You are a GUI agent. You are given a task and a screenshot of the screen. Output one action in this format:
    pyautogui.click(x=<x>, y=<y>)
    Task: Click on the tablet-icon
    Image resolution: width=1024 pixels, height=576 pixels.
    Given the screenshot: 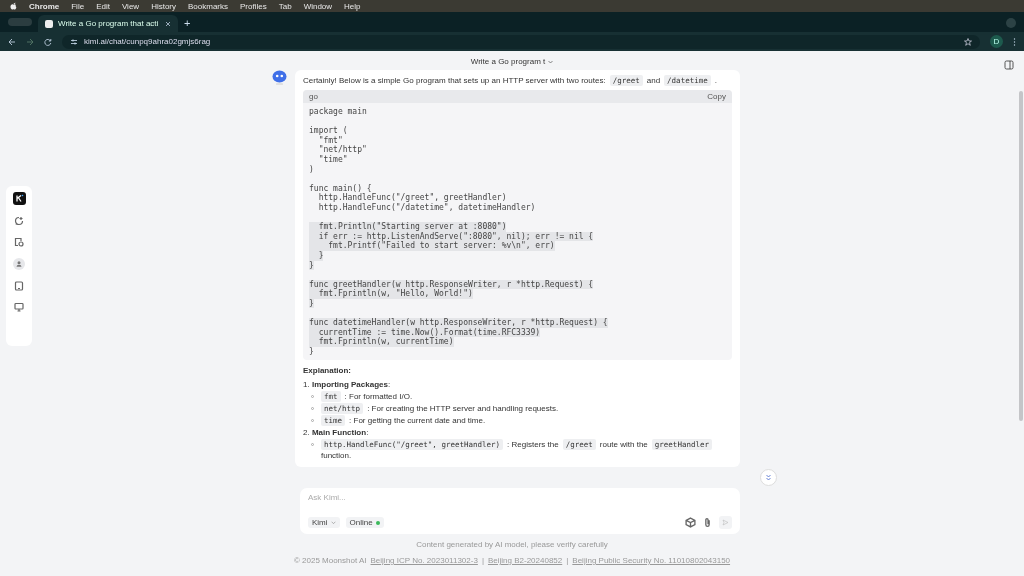 What is the action you would take?
    pyautogui.click(x=19, y=286)
    